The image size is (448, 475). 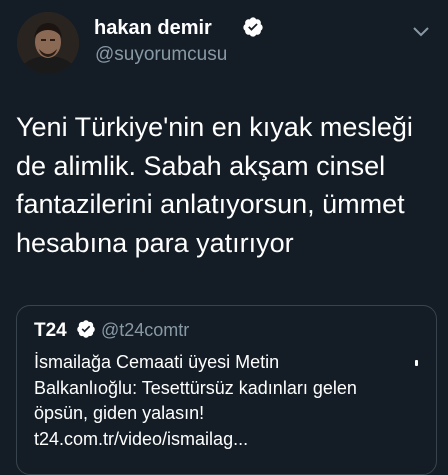 I want to click on person-avatar-icon, so click(x=48, y=43).